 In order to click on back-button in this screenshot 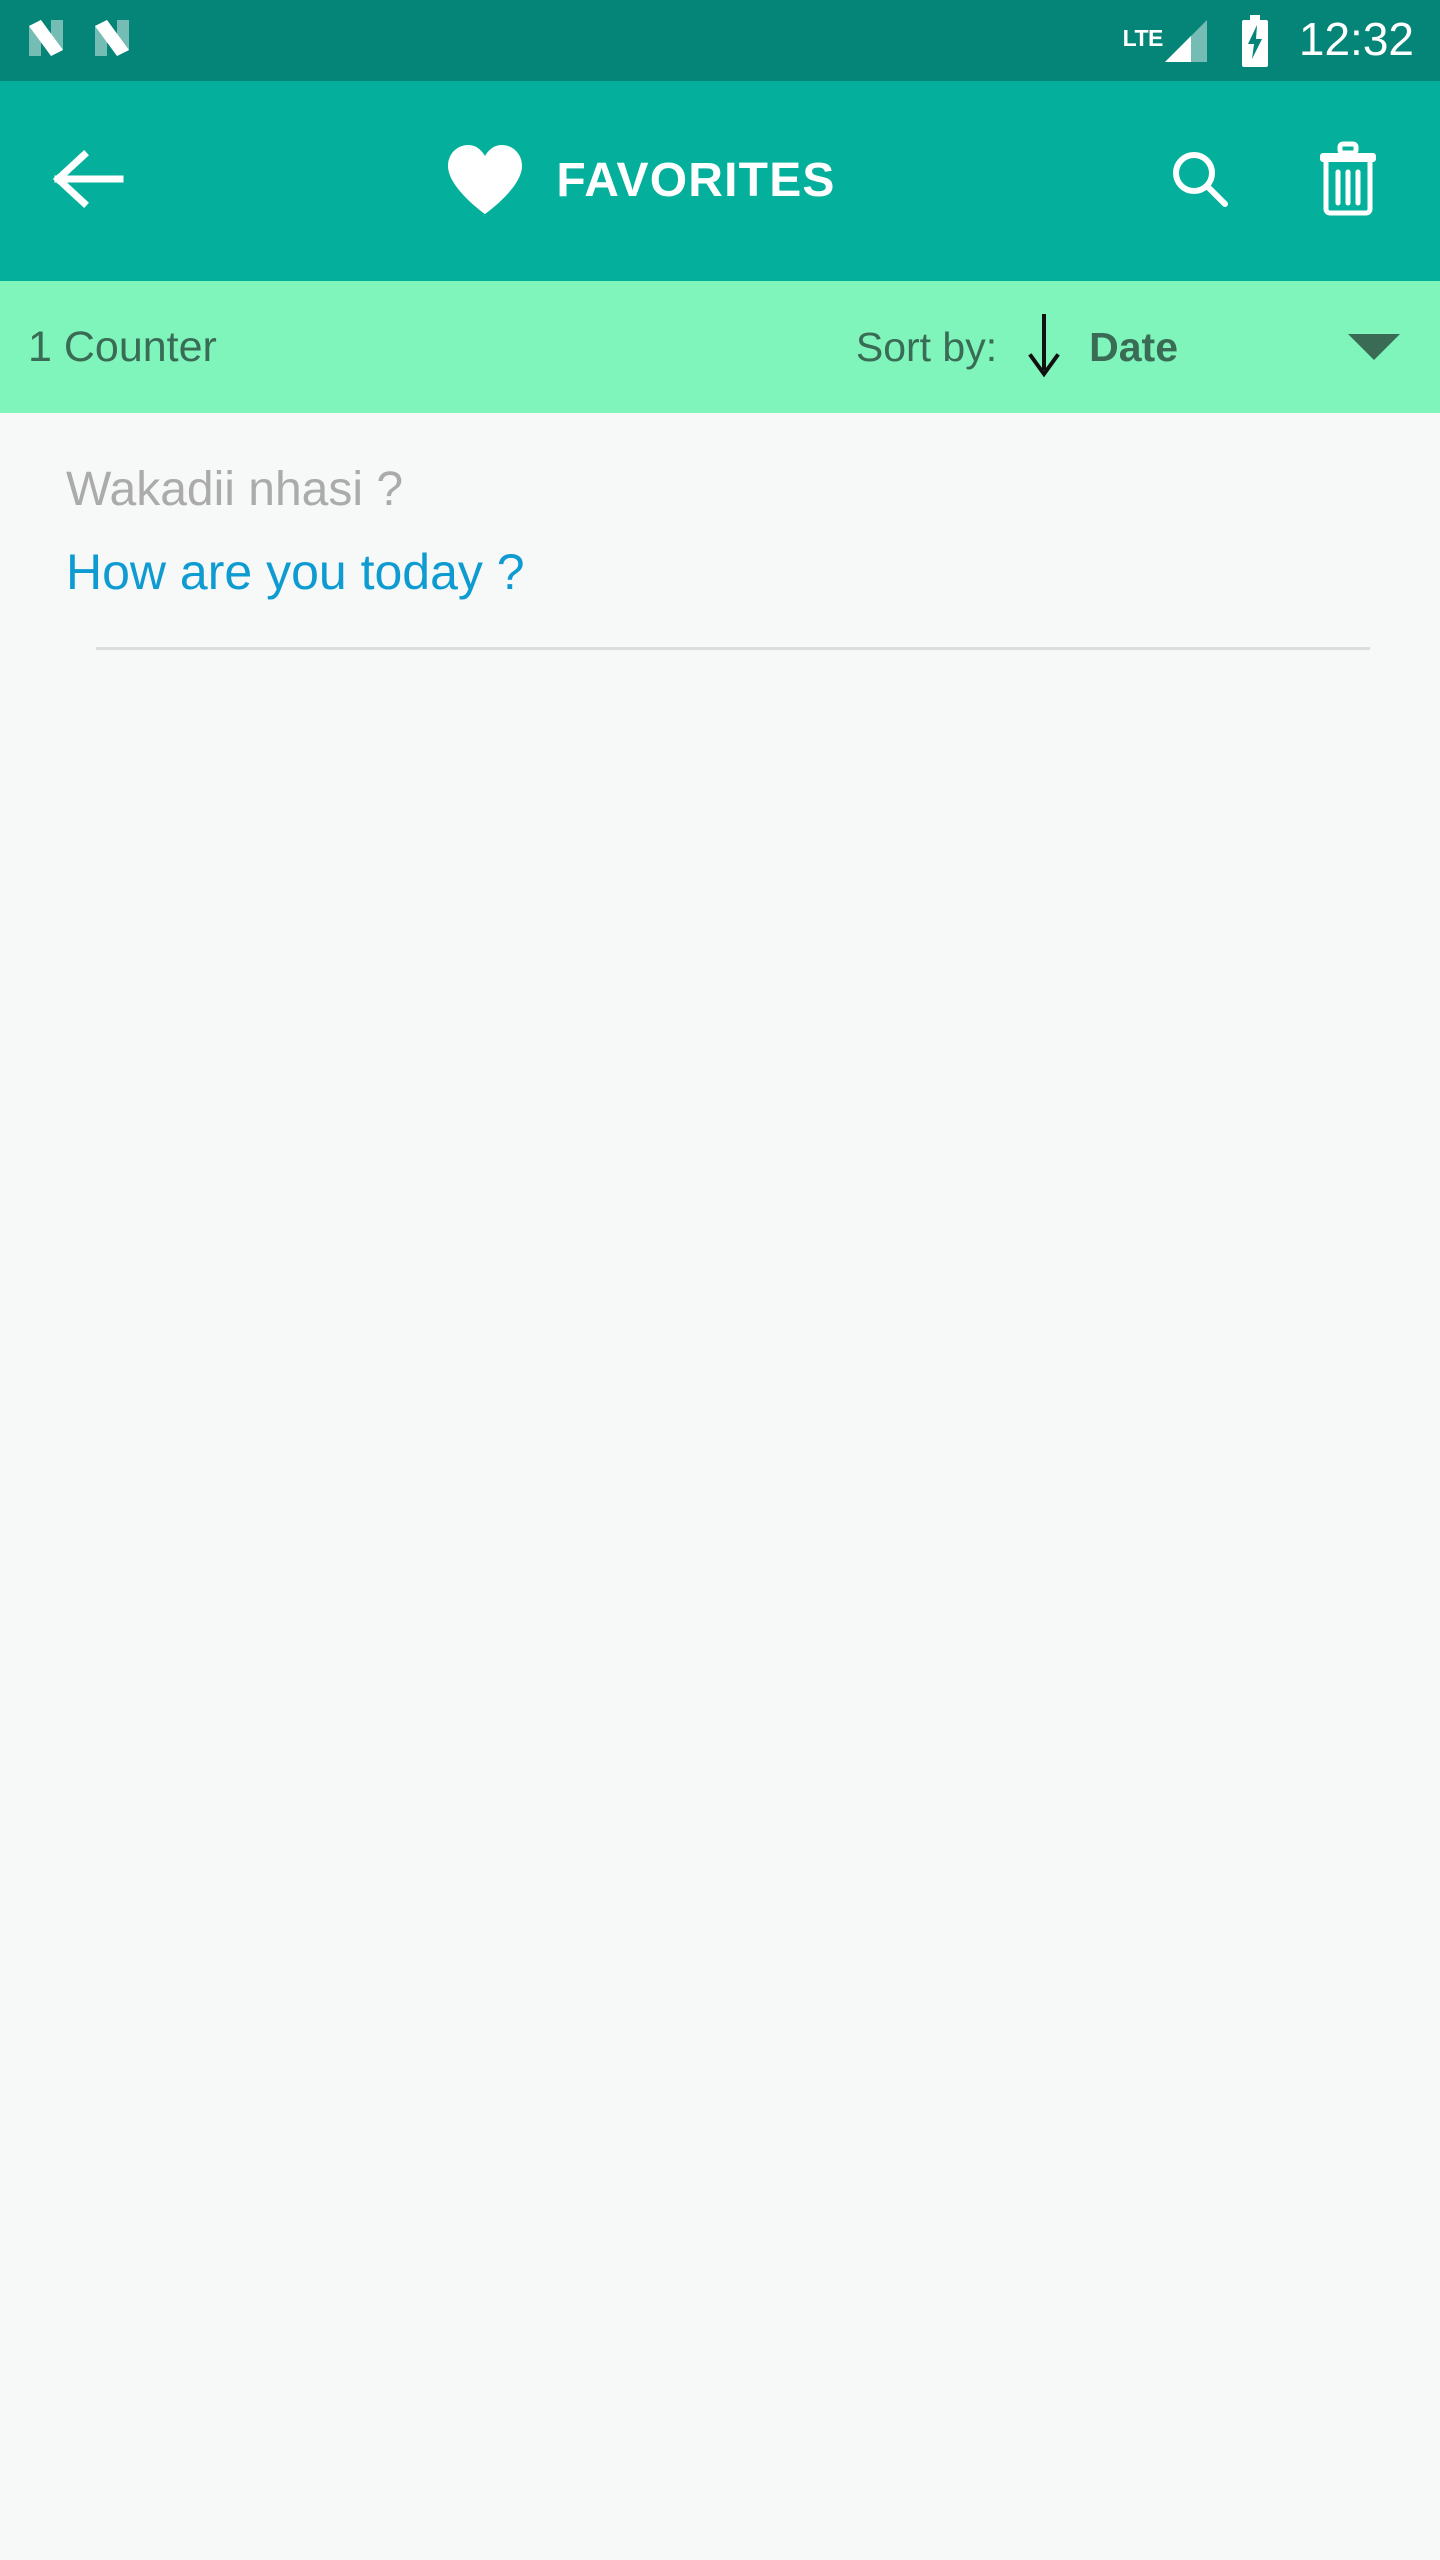, I will do `click(87, 181)`.